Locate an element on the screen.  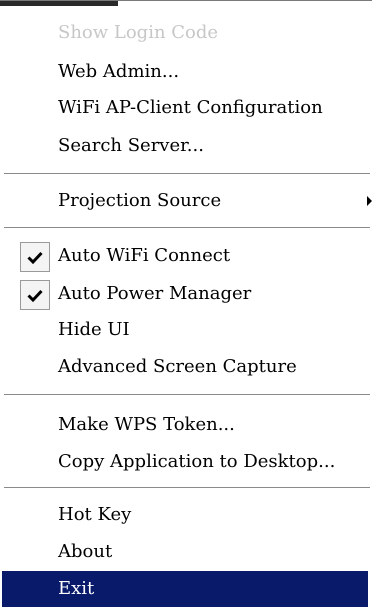
menu-item-label: Projection Source is located at coordinates (140, 200).